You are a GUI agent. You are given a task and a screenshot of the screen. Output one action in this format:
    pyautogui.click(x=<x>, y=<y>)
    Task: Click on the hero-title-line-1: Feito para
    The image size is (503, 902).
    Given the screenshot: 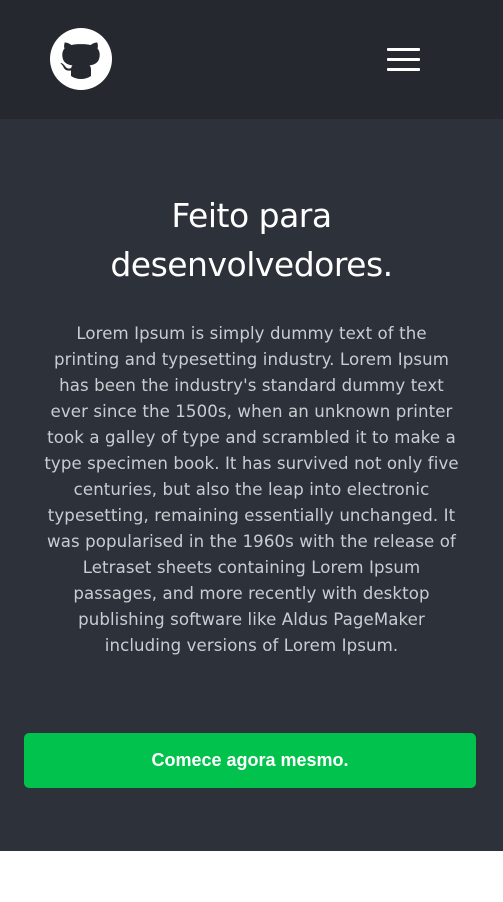 What is the action you would take?
    pyautogui.click(x=251, y=215)
    